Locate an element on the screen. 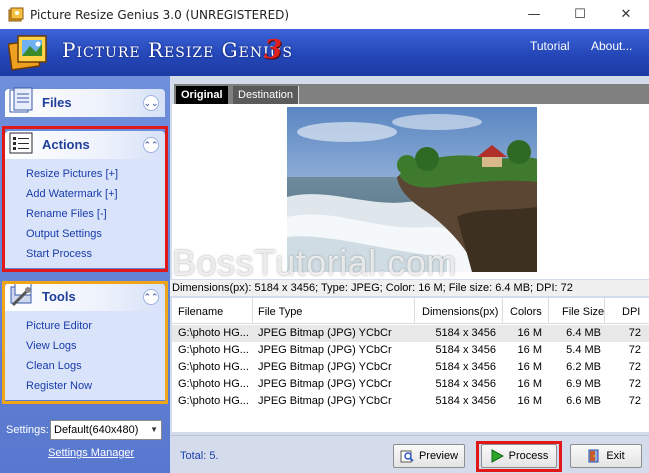 This screenshot has width=649, height=473. minimize-button: — is located at coordinates (534, 14).